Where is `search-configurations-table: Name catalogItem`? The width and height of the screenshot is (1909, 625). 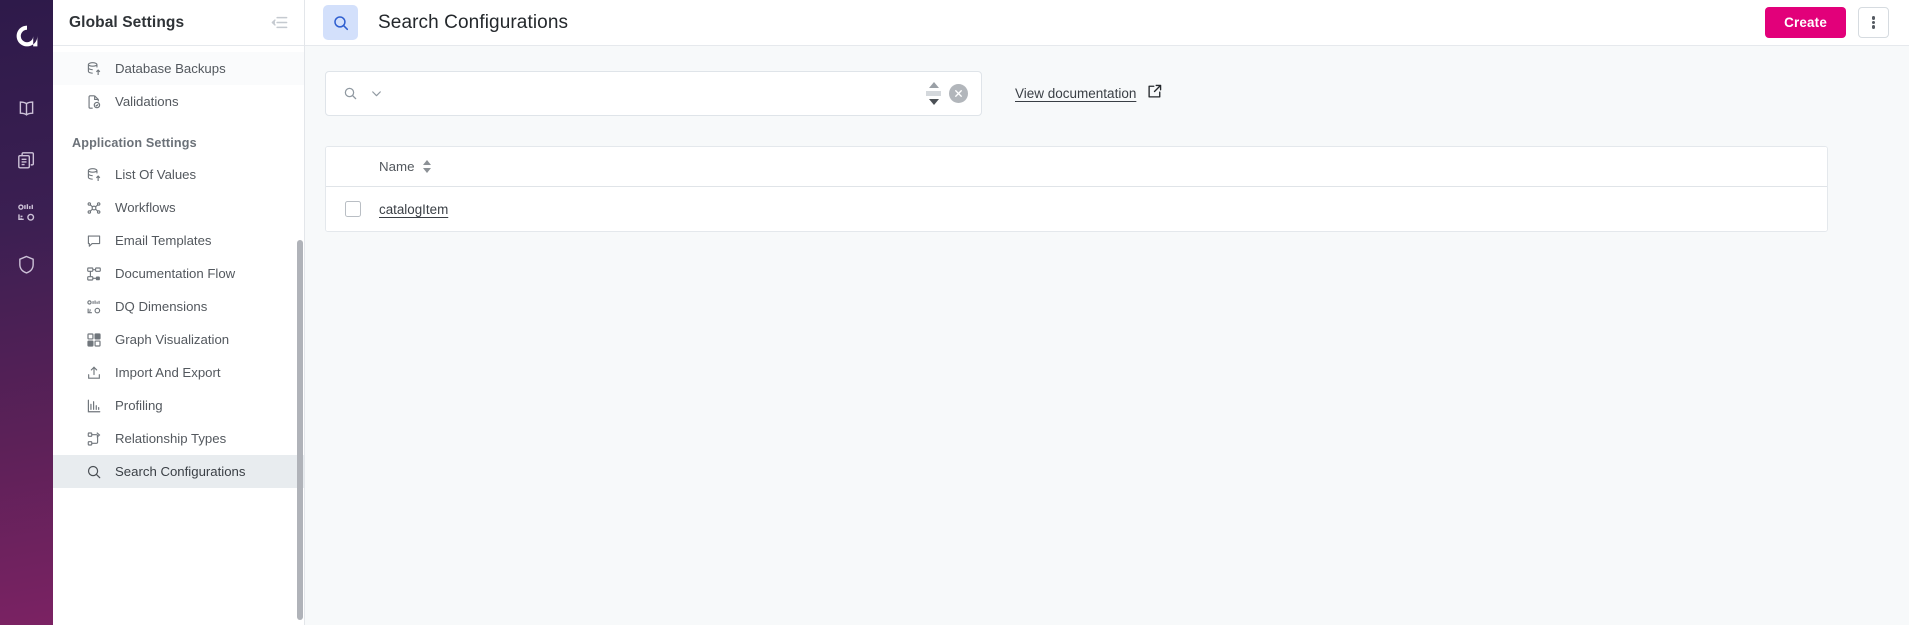
search-configurations-table: Name catalogItem is located at coordinates (1076, 189).